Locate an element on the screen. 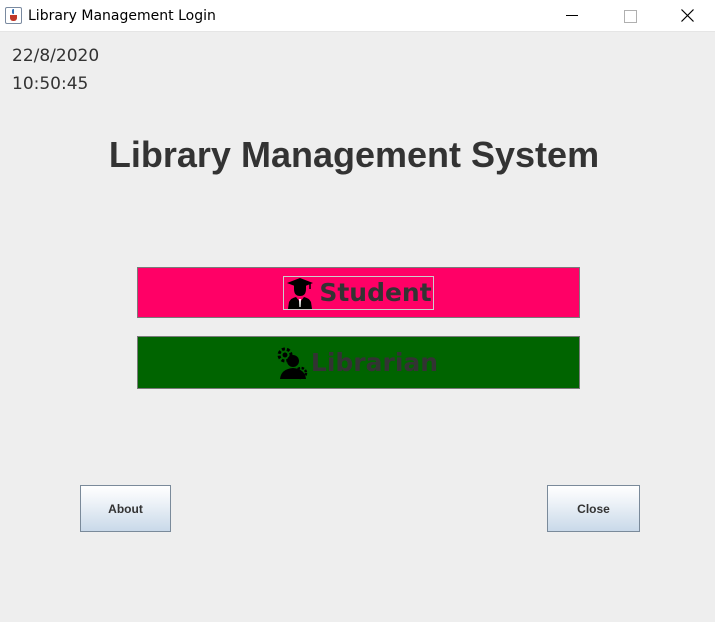 The height and width of the screenshot is (622, 715). close-icon is located at coordinates (687, 15).